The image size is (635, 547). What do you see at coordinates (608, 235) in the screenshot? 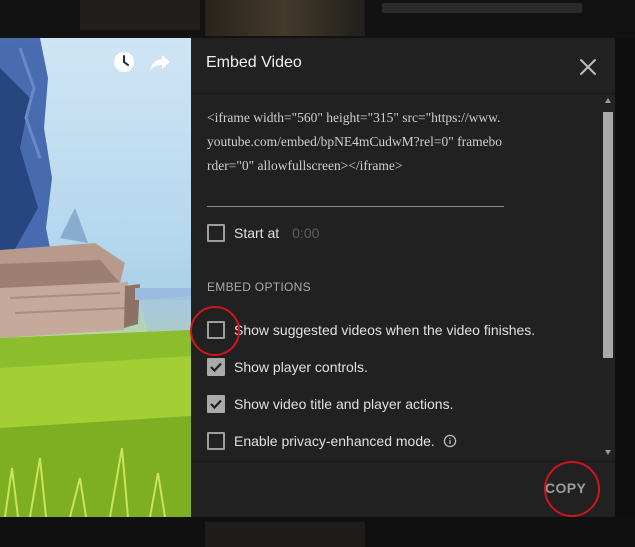
I see `scrollbar-thumb` at bounding box center [608, 235].